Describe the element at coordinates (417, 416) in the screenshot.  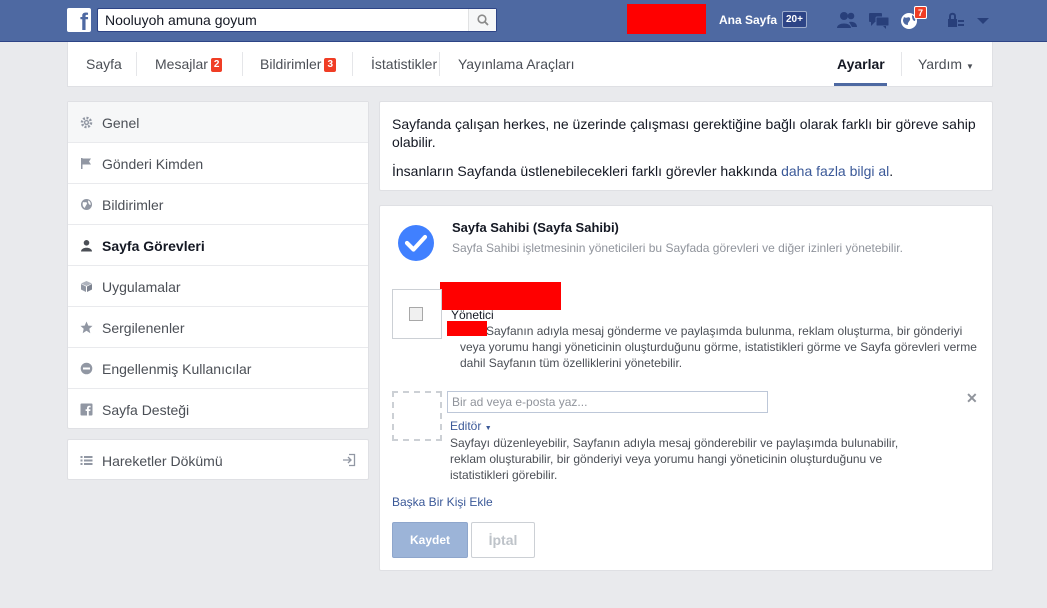
I see `new-person-avatar-placeholder` at that location.